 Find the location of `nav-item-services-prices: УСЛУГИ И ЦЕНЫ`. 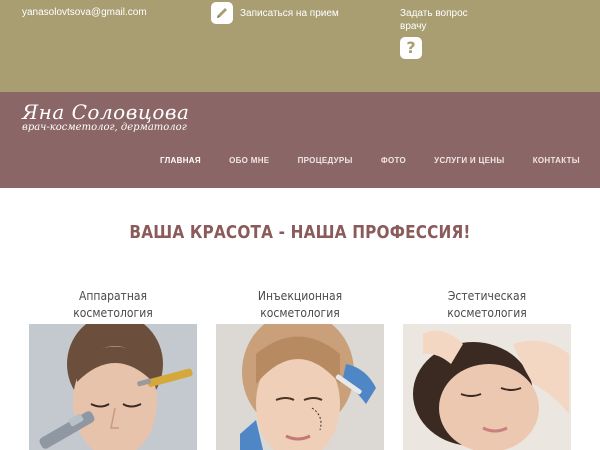

nav-item-services-prices: УСЛУГИ И ЦЕНЫ is located at coordinates (469, 160).